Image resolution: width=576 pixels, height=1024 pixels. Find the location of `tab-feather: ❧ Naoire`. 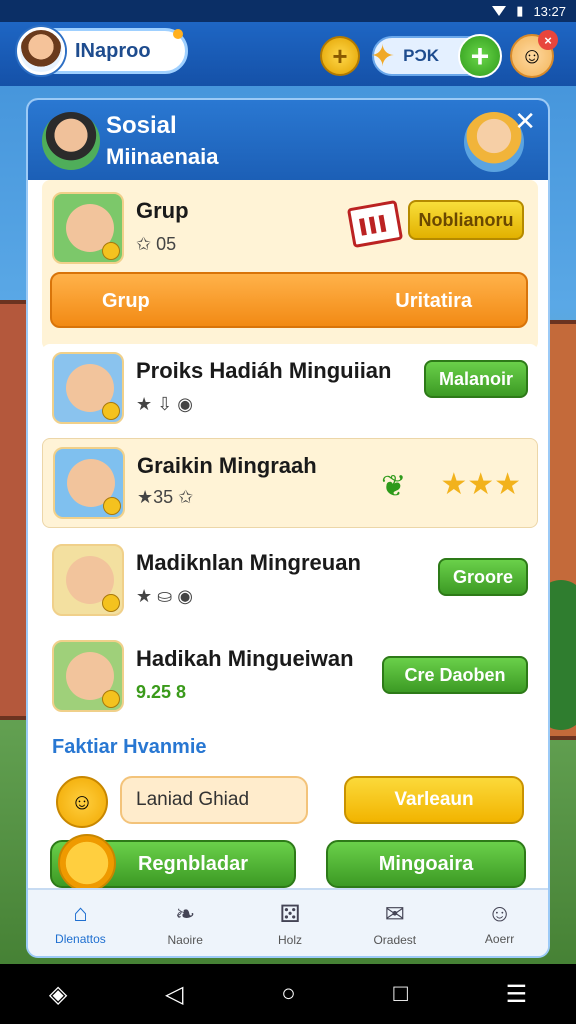

tab-feather: ❧ Naoire is located at coordinates (185, 923).